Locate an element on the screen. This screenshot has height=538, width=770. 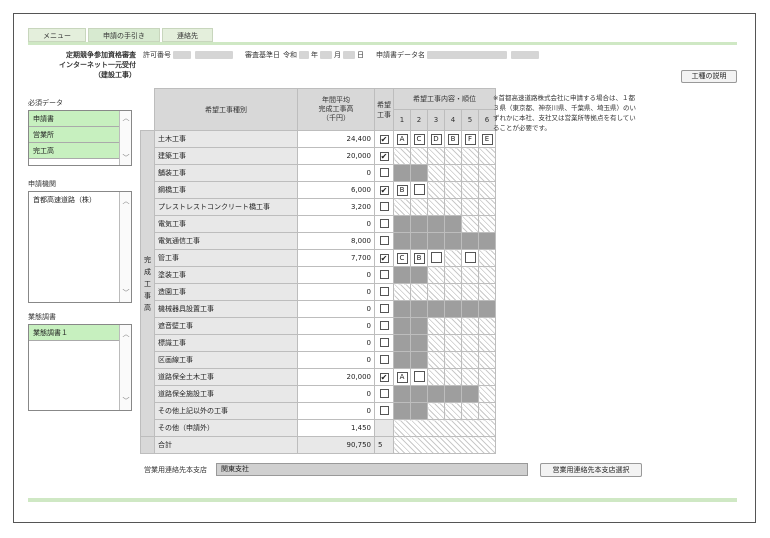
tab-menu: メニュー is located at coordinates (57, 35).